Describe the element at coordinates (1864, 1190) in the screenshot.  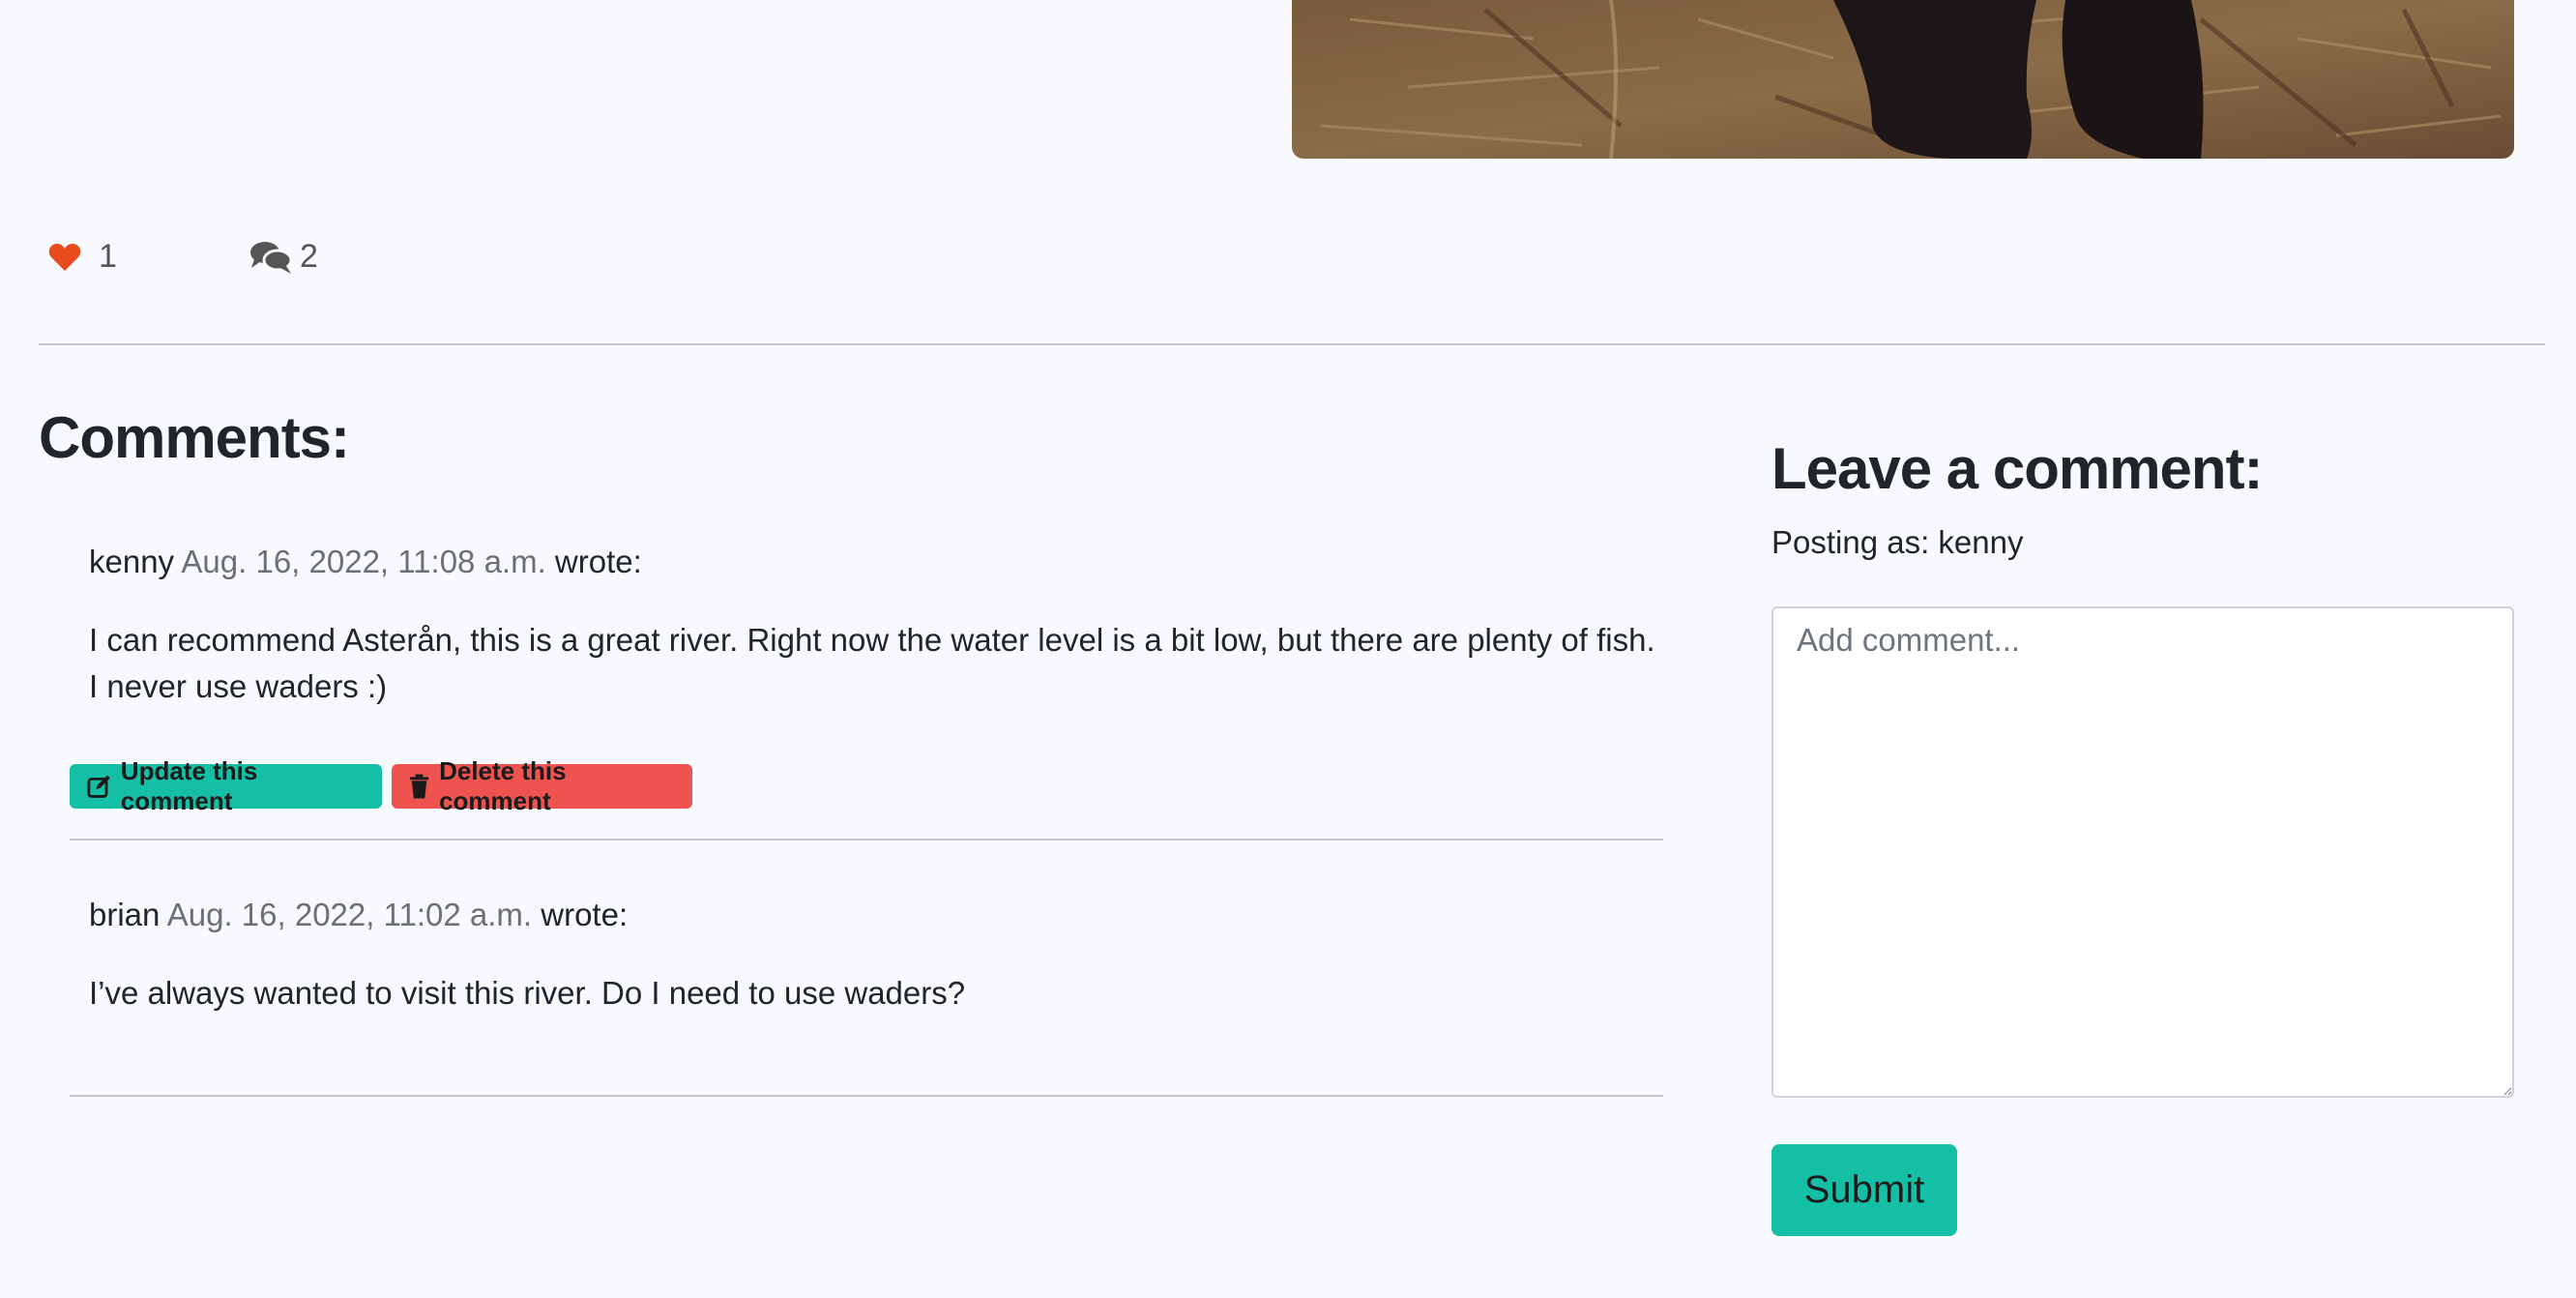
I see `submit-button: Submit` at that location.